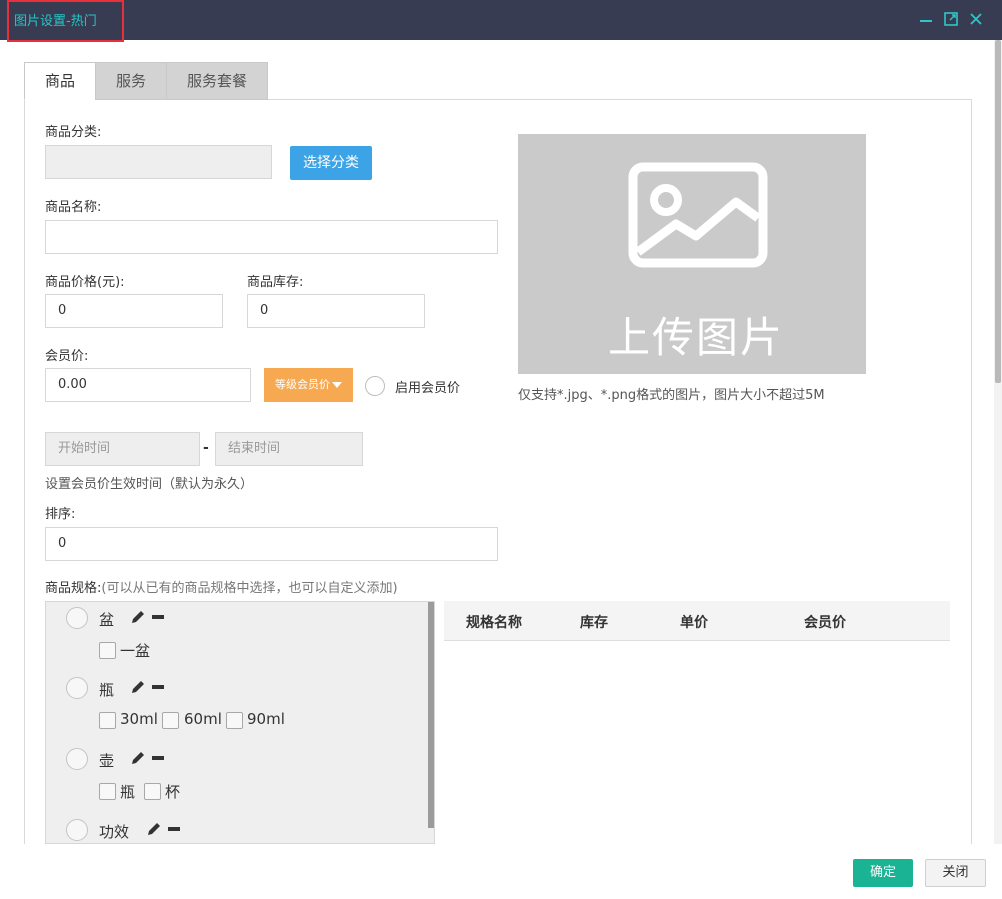 The width and height of the screenshot is (1002, 899). What do you see at coordinates (926, 19) in the screenshot?
I see `minimize-icon` at bounding box center [926, 19].